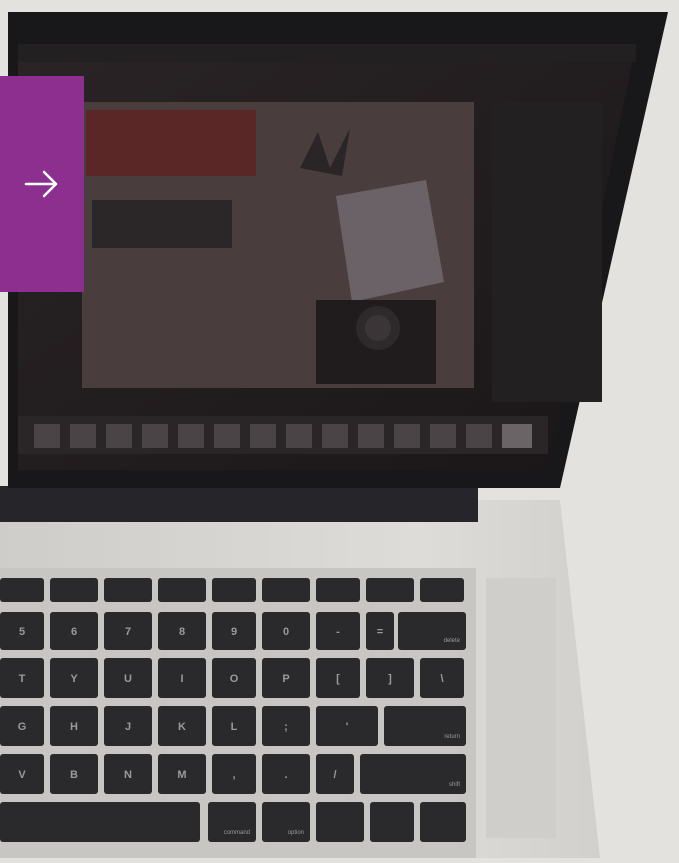  What do you see at coordinates (22, 632) in the screenshot?
I see `key-label: 5` at bounding box center [22, 632].